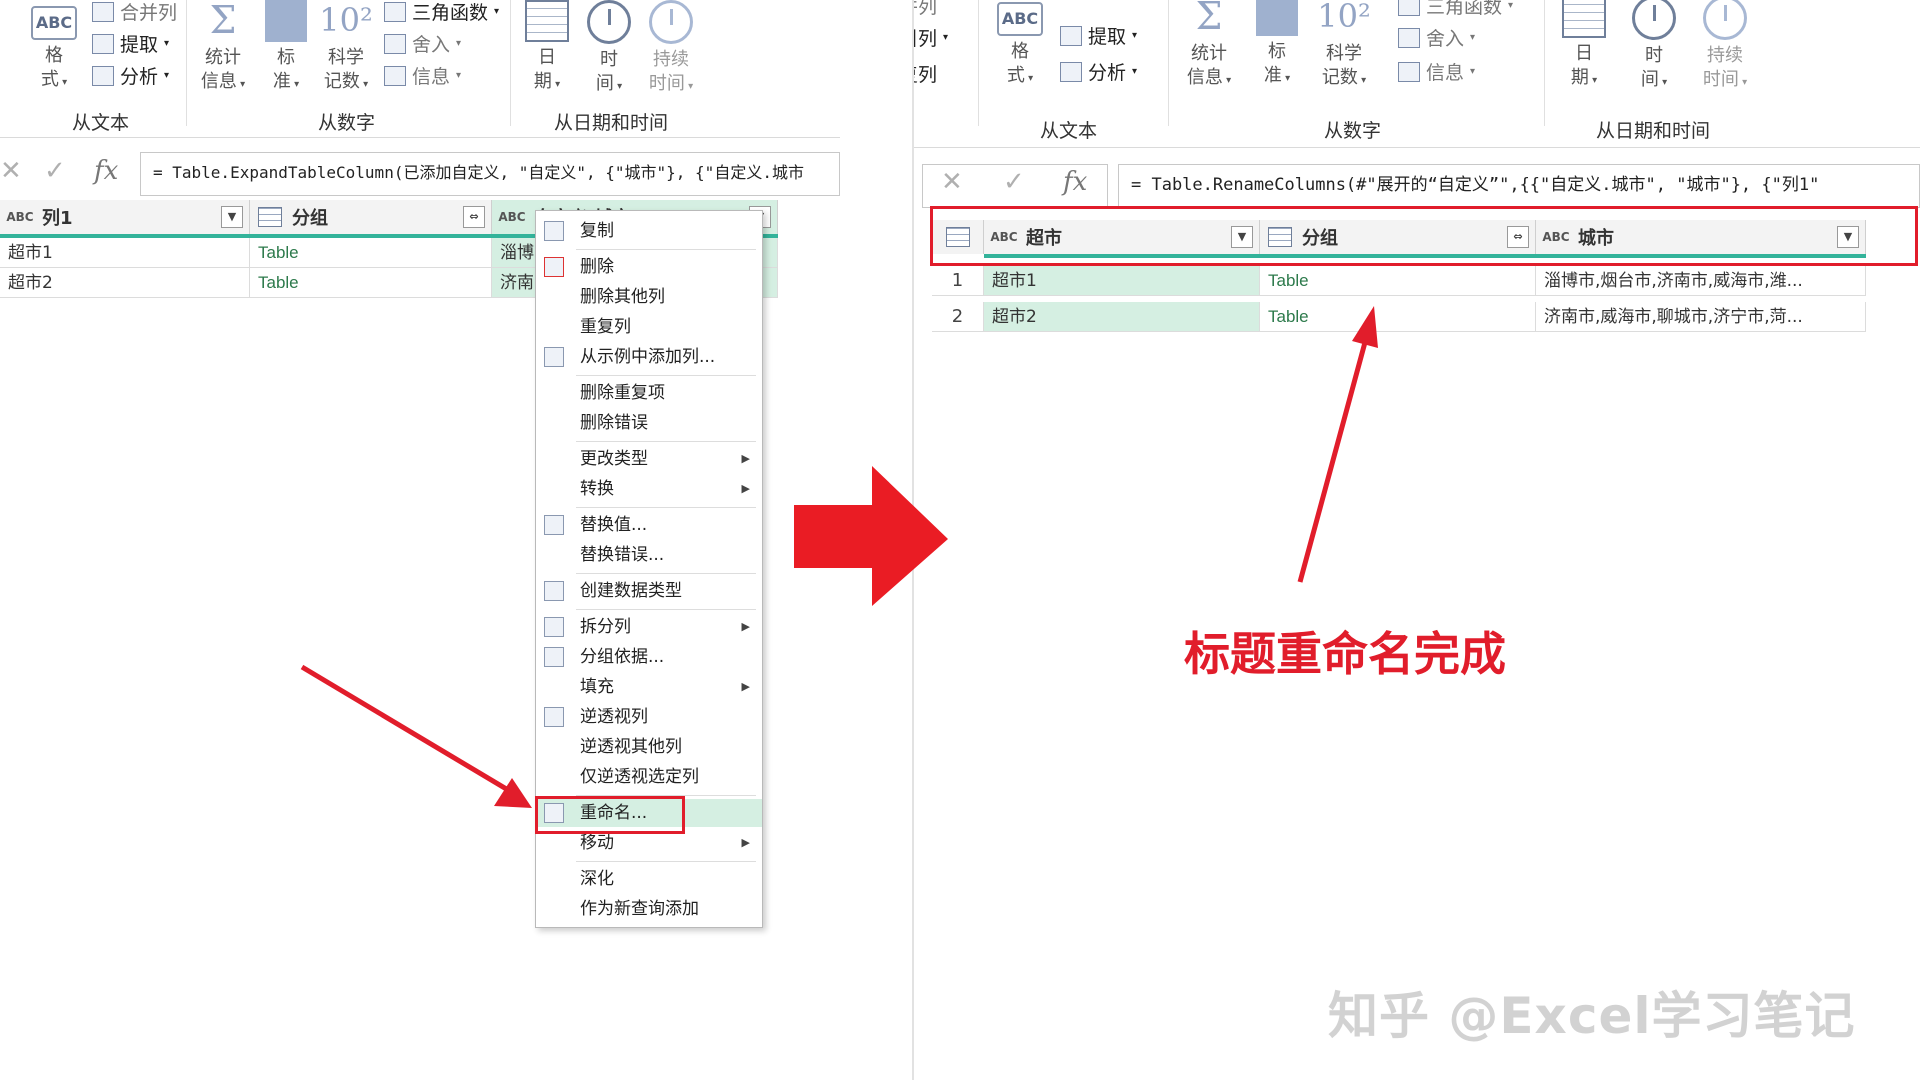 Image resolution: width=1920 pixels, height=1080 pixels. I want to click on menu-create-data-type: 创建数据类型, so click(649, 591).